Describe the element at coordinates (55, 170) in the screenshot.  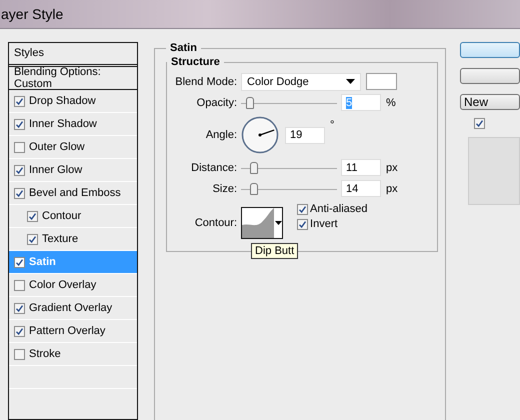
I see `effect-label: Inner Glow` at that location.